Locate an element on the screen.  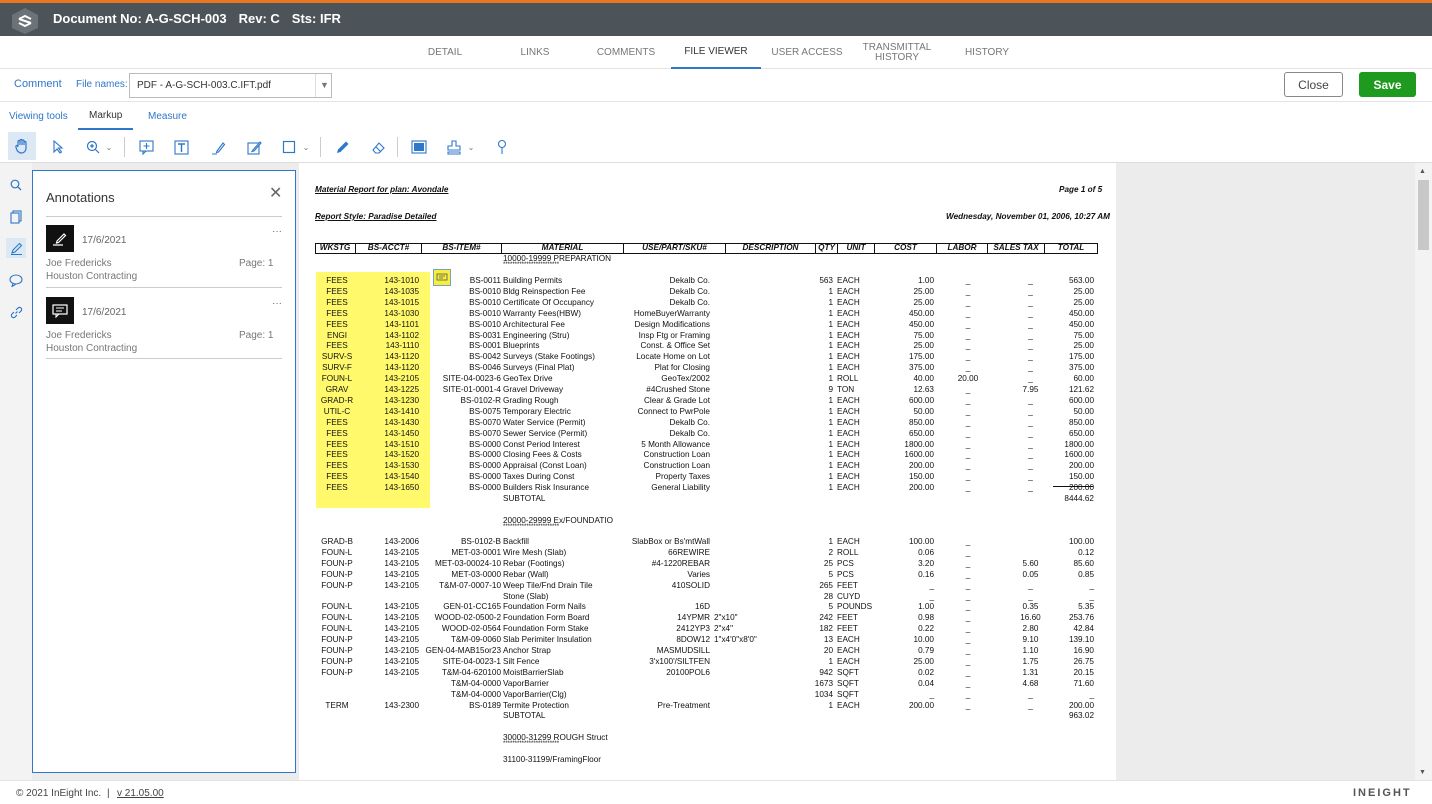
table-cell: Grading Rough is located at coordinates (531, 400).